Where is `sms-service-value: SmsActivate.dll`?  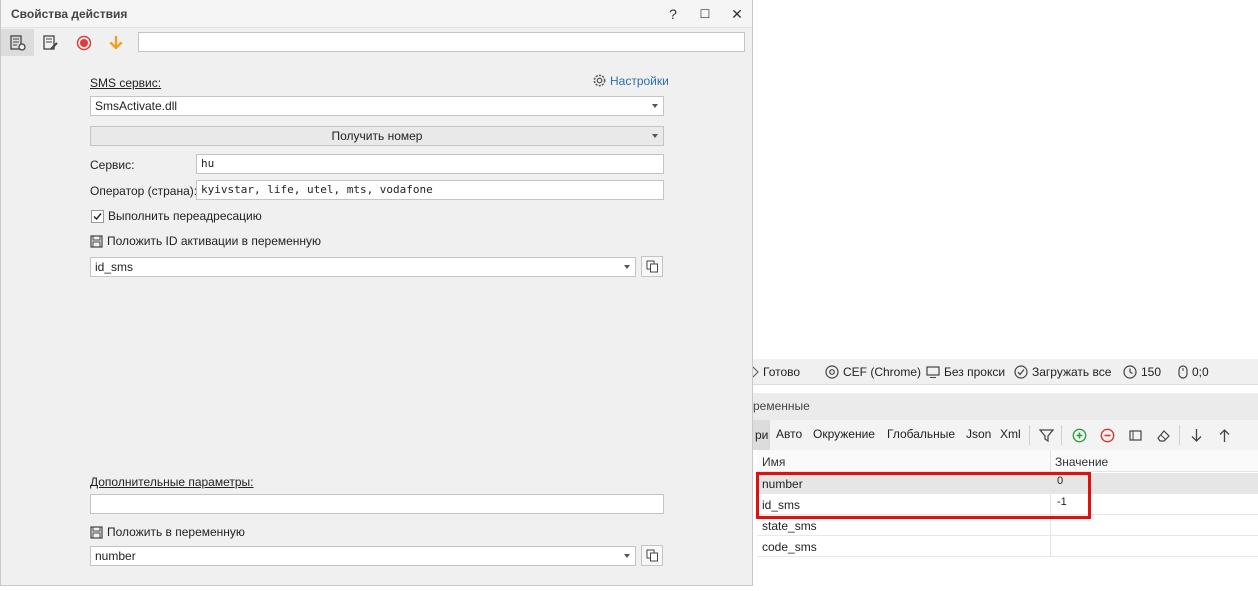
sms-service-value: SmsActivate.dll is located at coordinates (136, 106).